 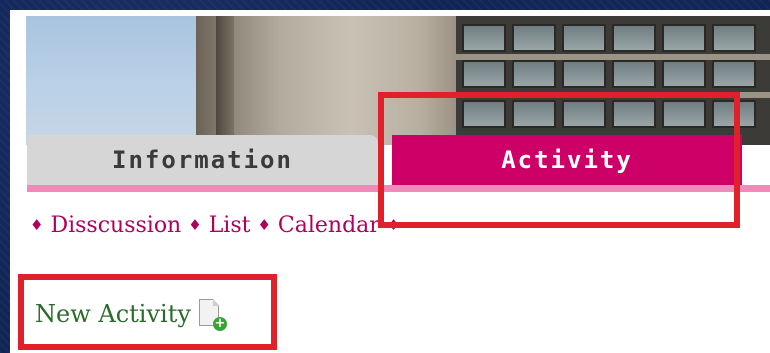 I want to click on tab-underline-bar, so click(x=398, y=188).